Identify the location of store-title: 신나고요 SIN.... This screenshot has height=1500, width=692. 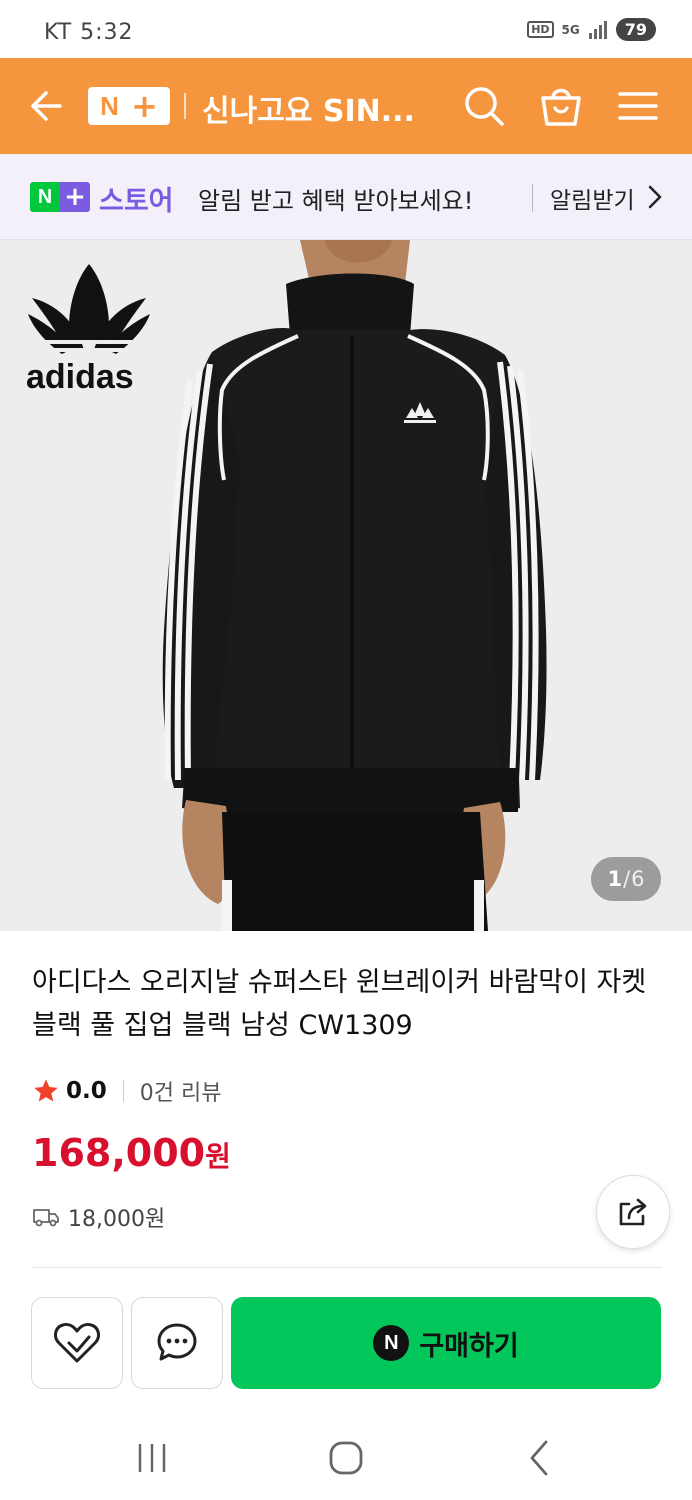
(308, 108).